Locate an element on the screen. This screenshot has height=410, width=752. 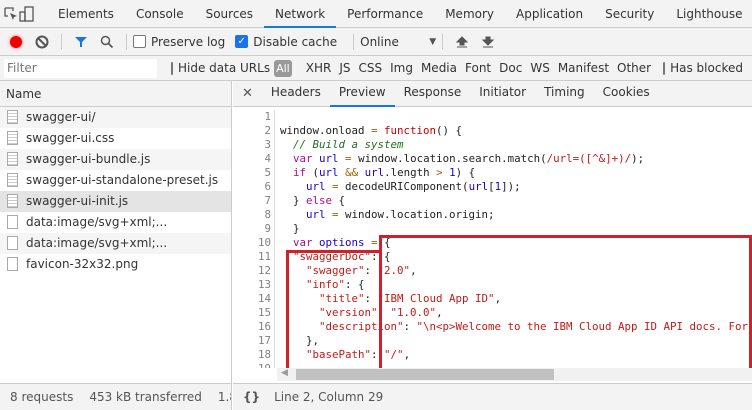
tab-lighthouse: Lighthouse is located at coordinates (708, 14).